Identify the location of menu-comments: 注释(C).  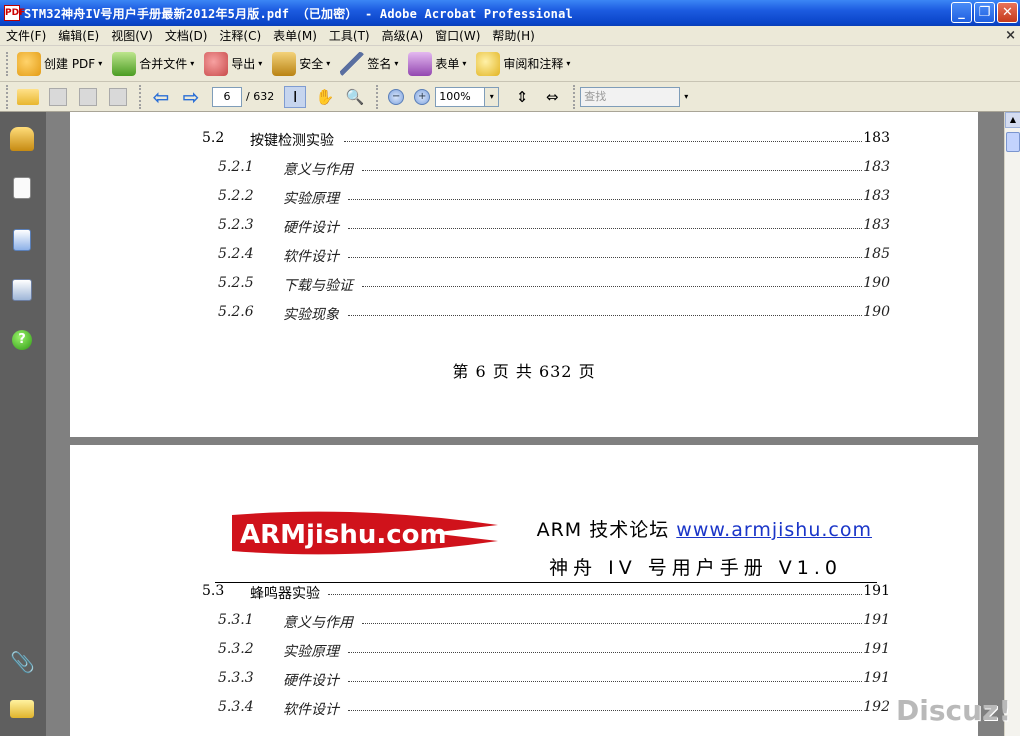
(240, 35).